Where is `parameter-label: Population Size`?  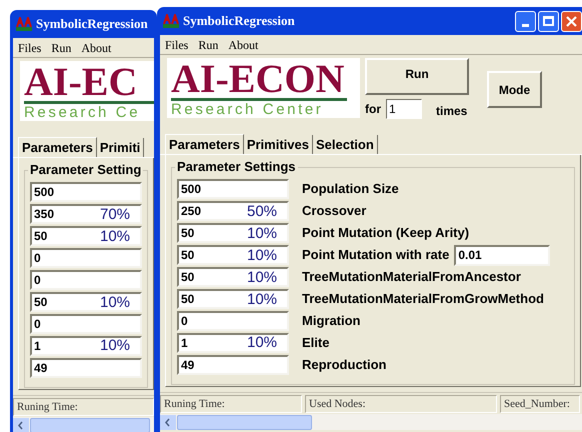 parameter-label: Population Size is located at coordinates (350, 189).